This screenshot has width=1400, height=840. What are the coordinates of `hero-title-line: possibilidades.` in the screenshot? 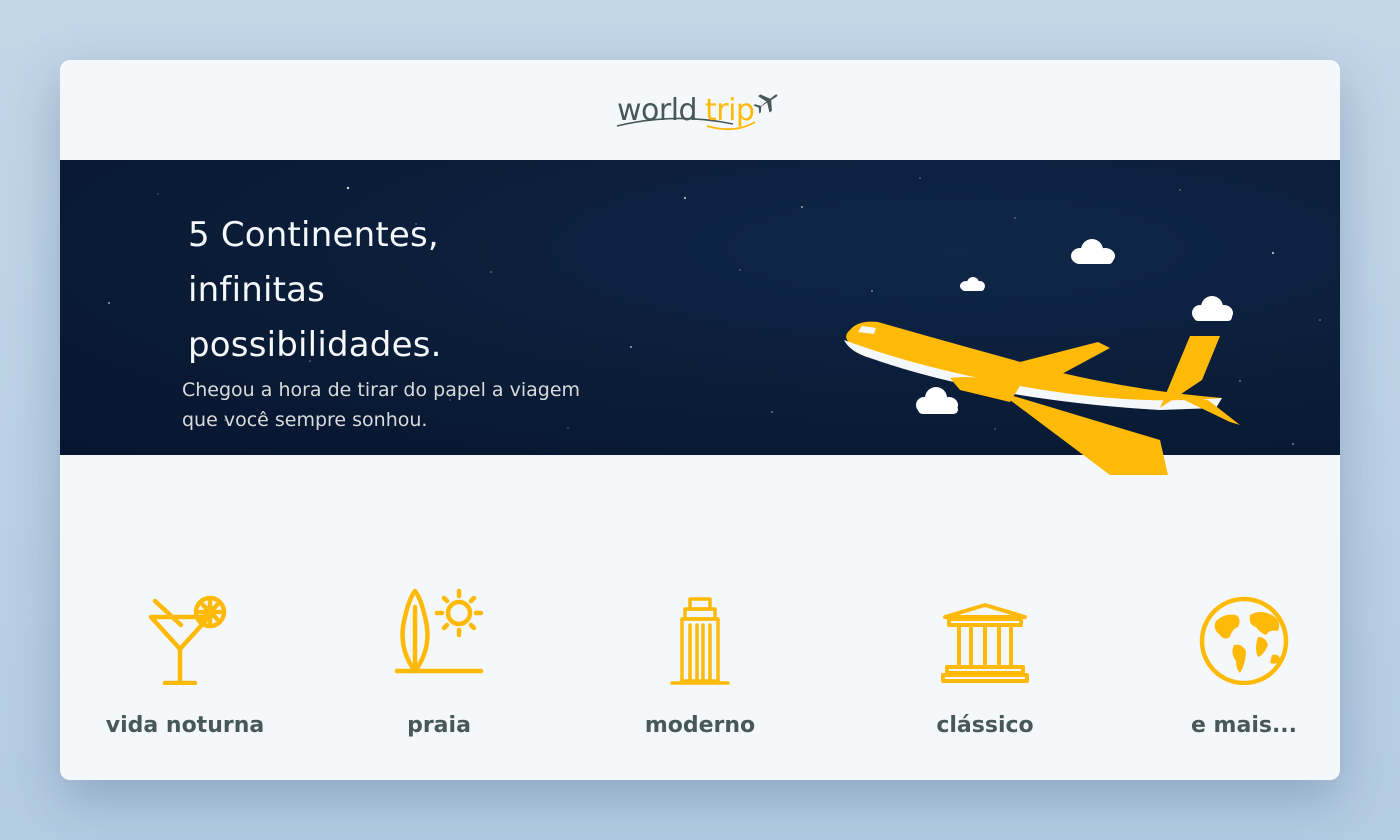 It's located at (315, 345).